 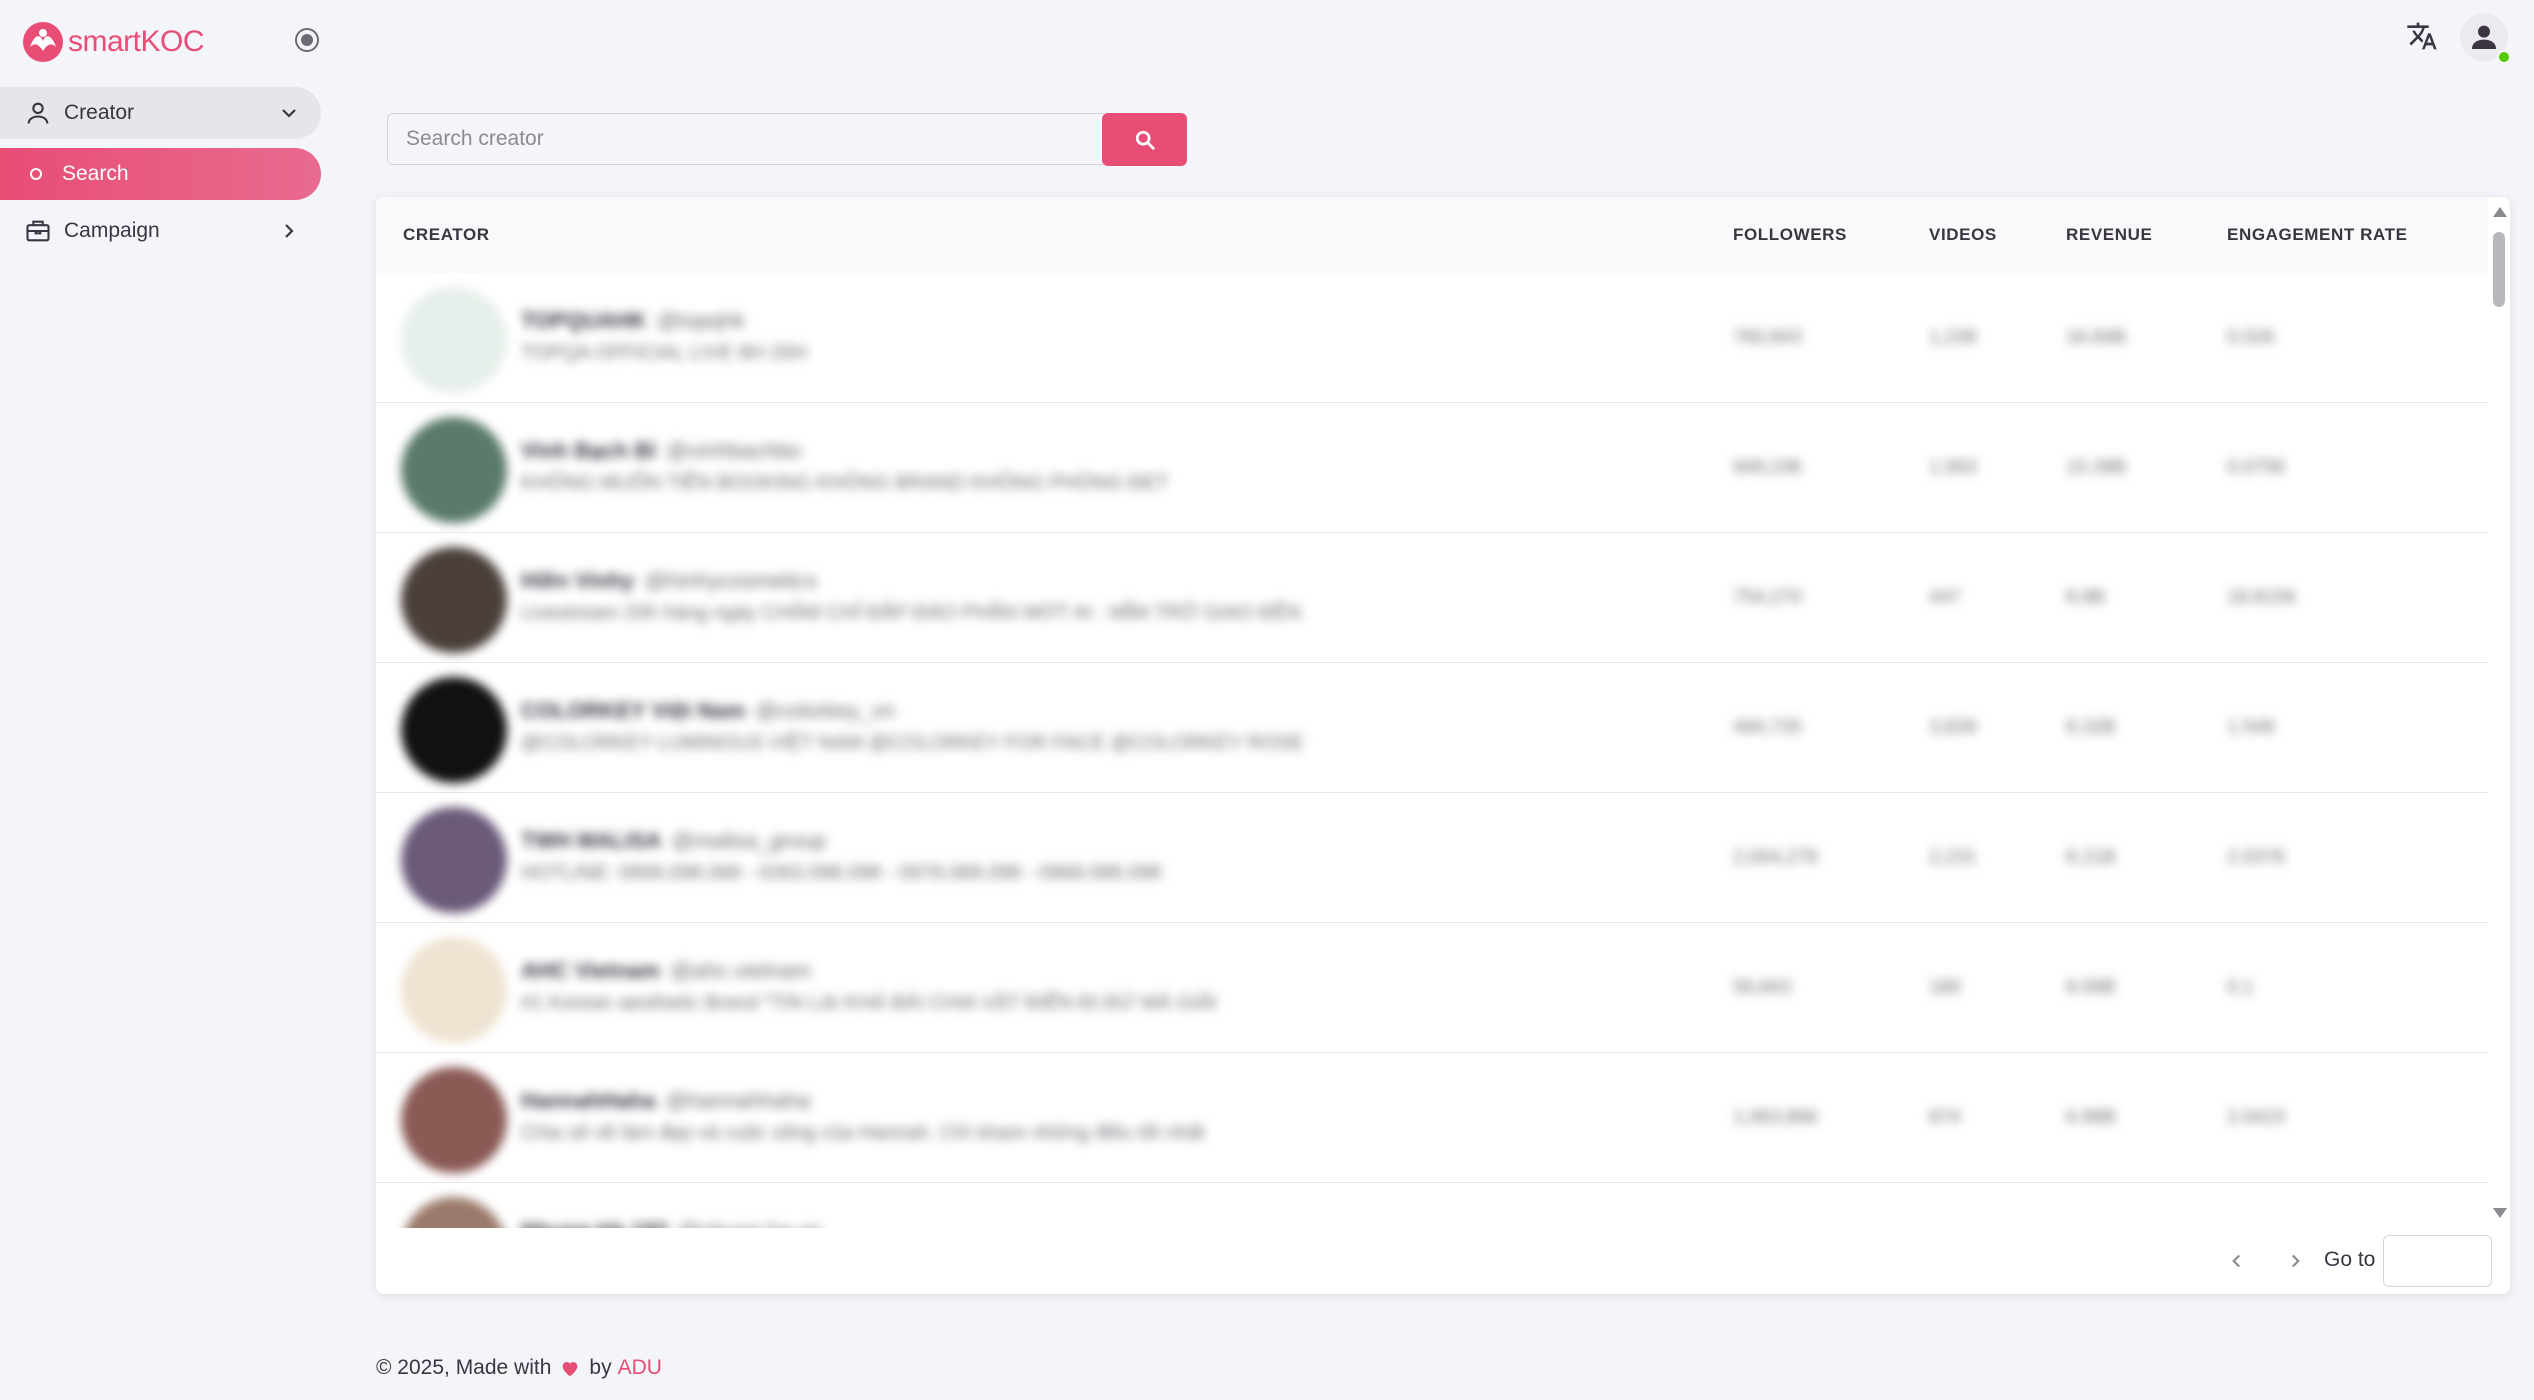 I want to click on followers-cell: 949,236, so click(x=1767, y=467).